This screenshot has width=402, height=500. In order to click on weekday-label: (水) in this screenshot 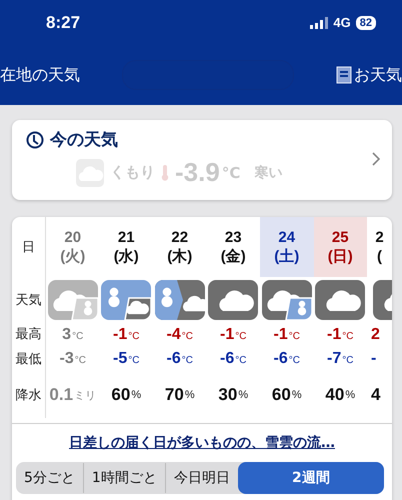, I will do `click(126, 256)`.